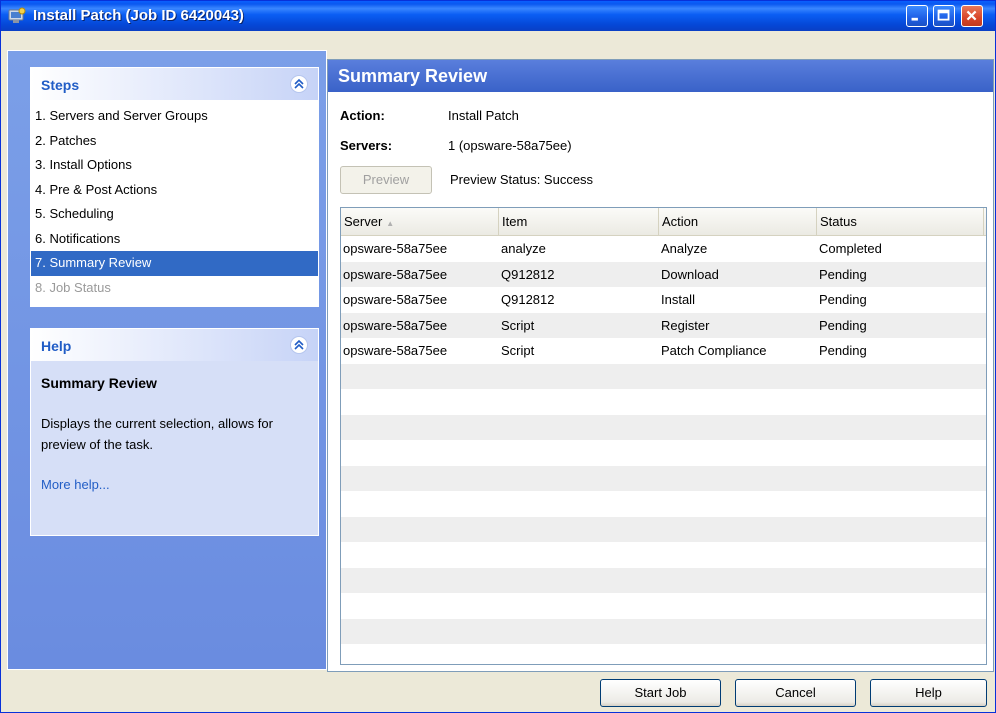  What do you see at coordinates (714, 350) in the screenshot?
I see `cell-action: Patch Compliance` at bounding box center [714, 350].